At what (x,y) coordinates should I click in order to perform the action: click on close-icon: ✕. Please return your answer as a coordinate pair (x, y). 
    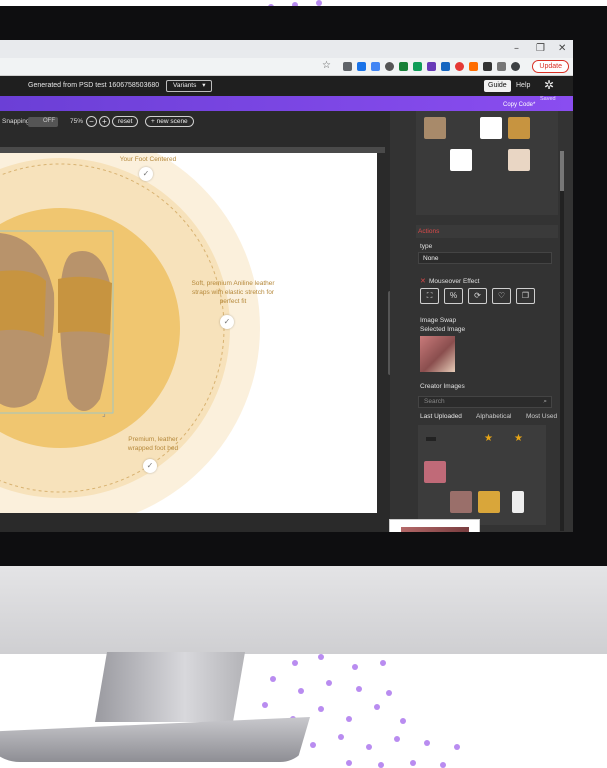
    Looking at the image, I should click on (423, 281).